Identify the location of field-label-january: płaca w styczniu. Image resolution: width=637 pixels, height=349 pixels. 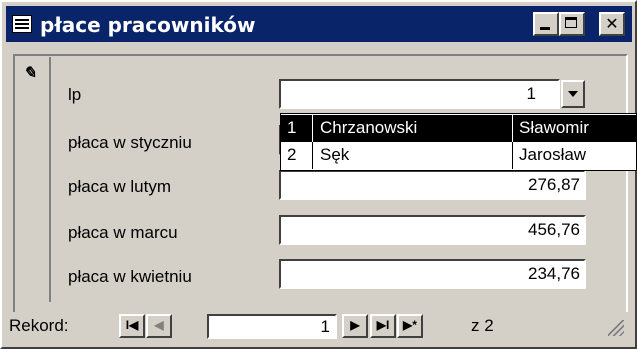
(130, 142).